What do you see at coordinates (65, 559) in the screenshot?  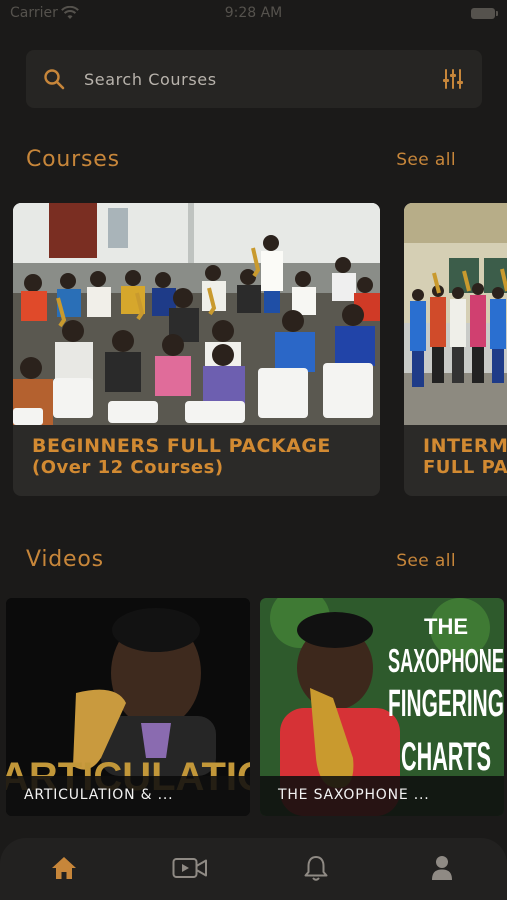 I see `videos-heading: Videos` at bounding box center [65, 559].